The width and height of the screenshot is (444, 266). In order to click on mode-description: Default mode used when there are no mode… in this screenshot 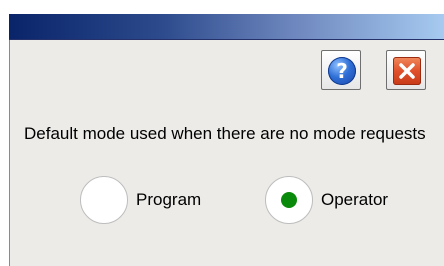, I will do `click(225, 133)`.